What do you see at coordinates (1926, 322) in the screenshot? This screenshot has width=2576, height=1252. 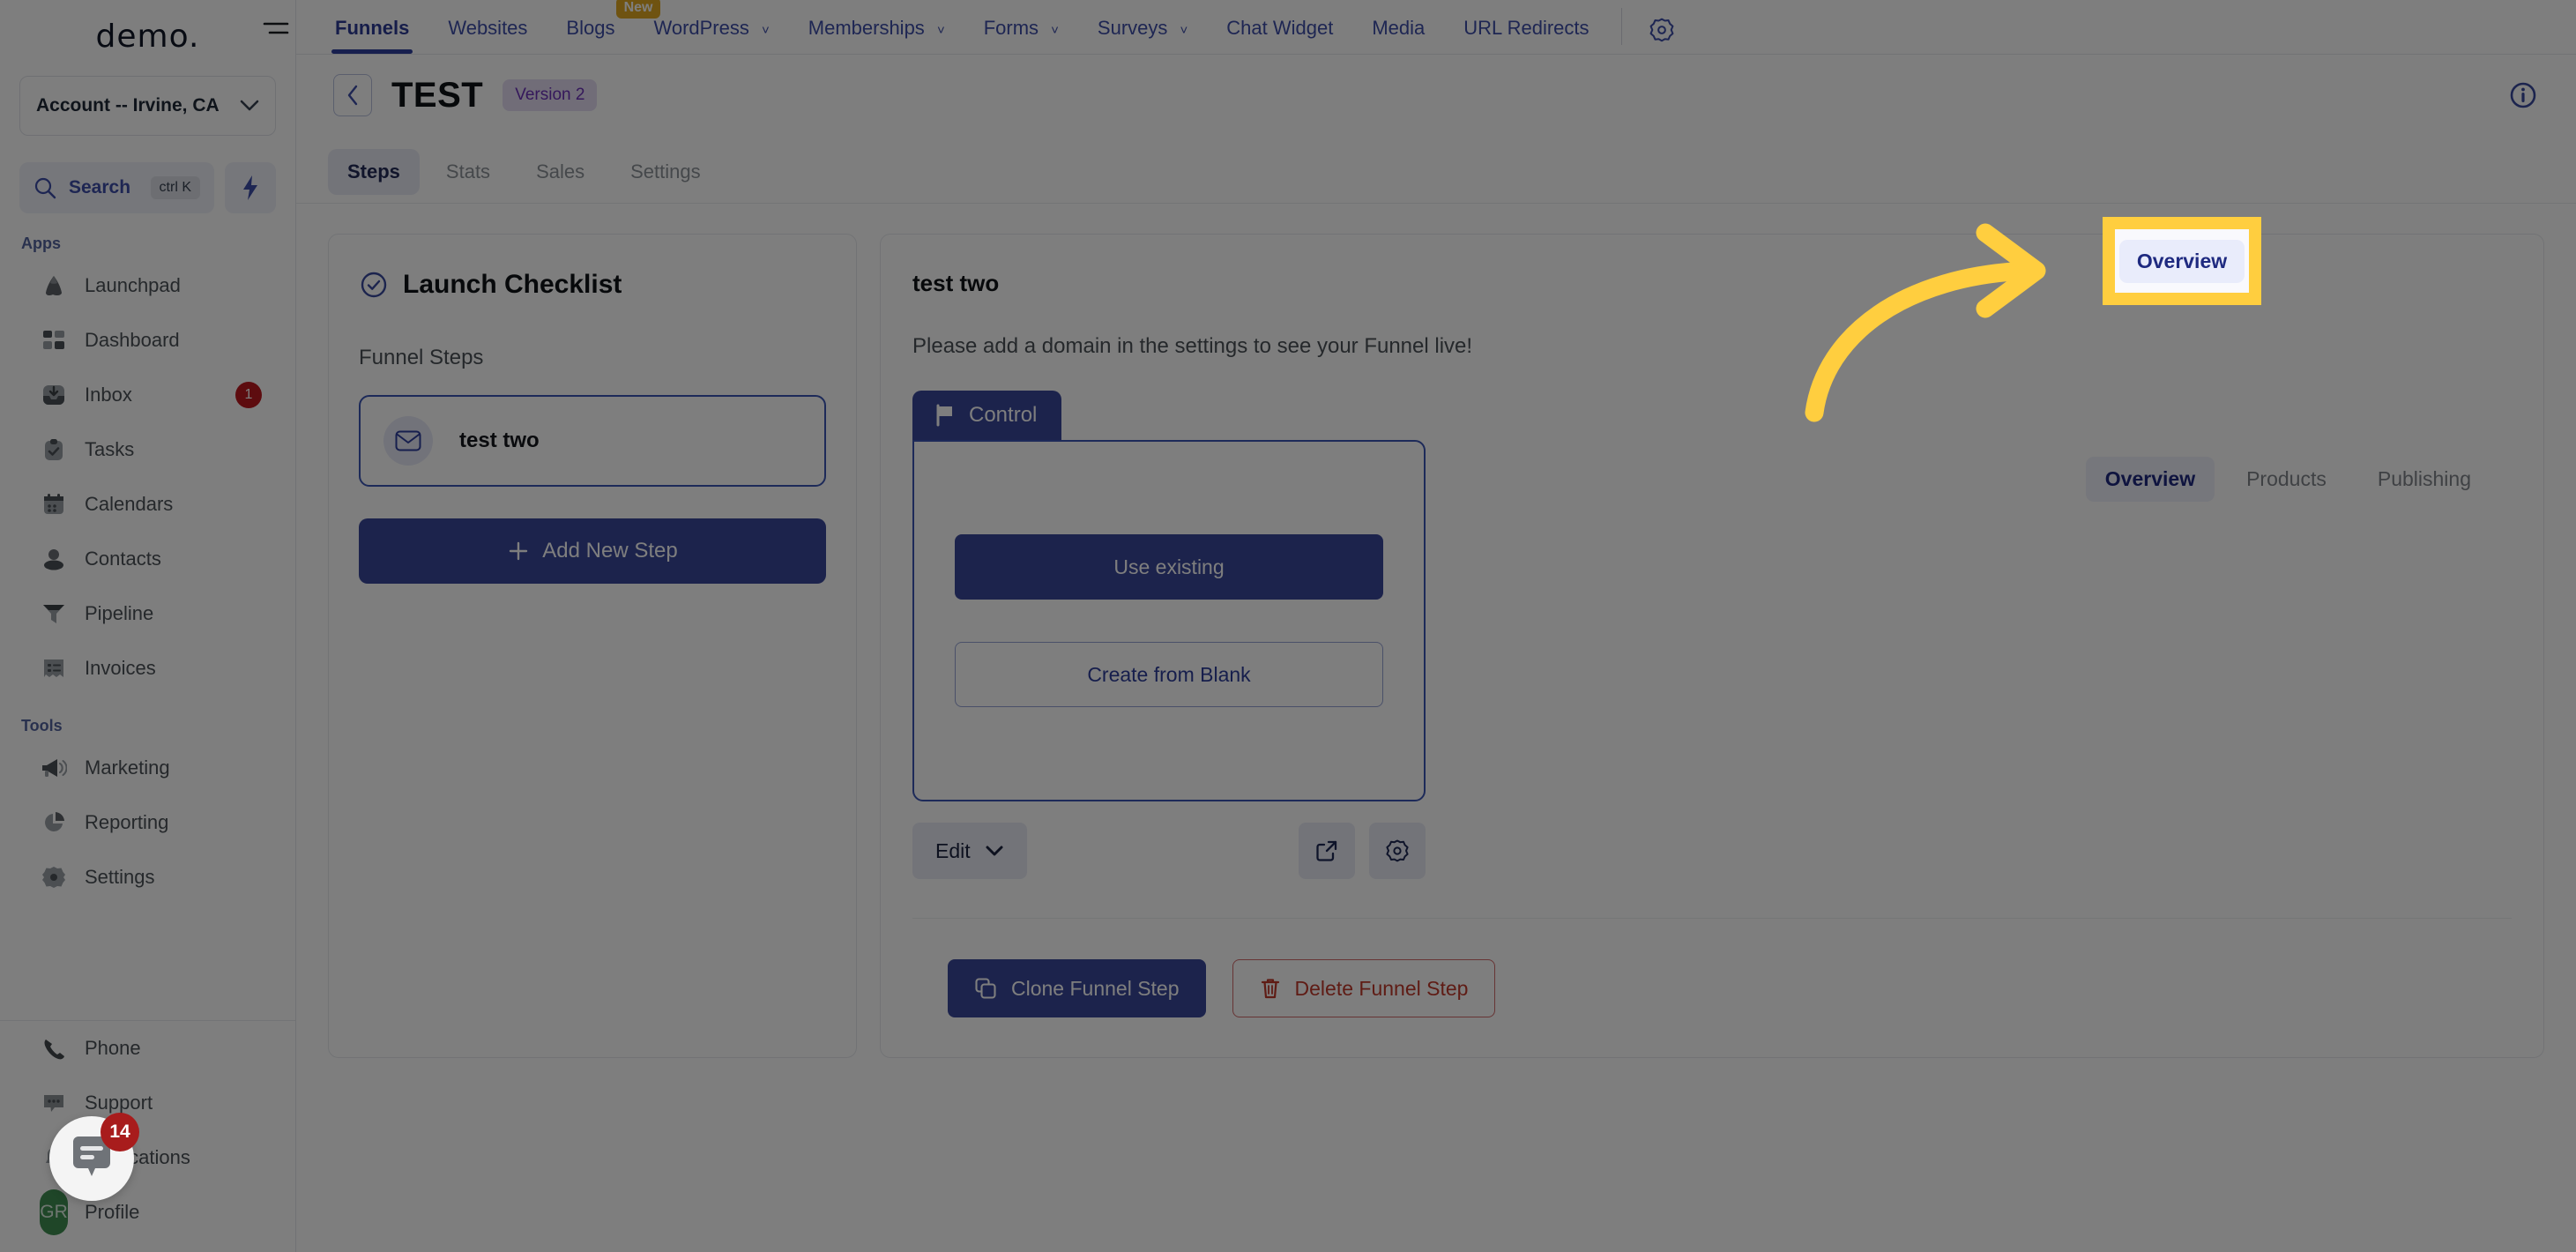 I see `annotation-arrow` at bounding box center [1926, 322].